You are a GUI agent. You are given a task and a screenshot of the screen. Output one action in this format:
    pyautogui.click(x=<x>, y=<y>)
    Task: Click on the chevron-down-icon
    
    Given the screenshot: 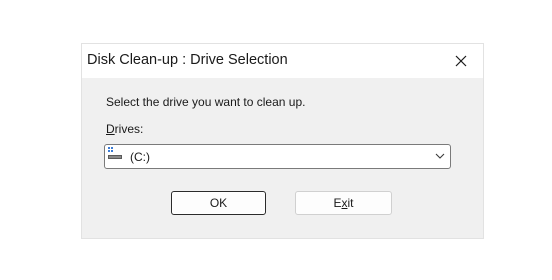 What is the action you would take?
    pyautogui.click(x=440, y=156)
    